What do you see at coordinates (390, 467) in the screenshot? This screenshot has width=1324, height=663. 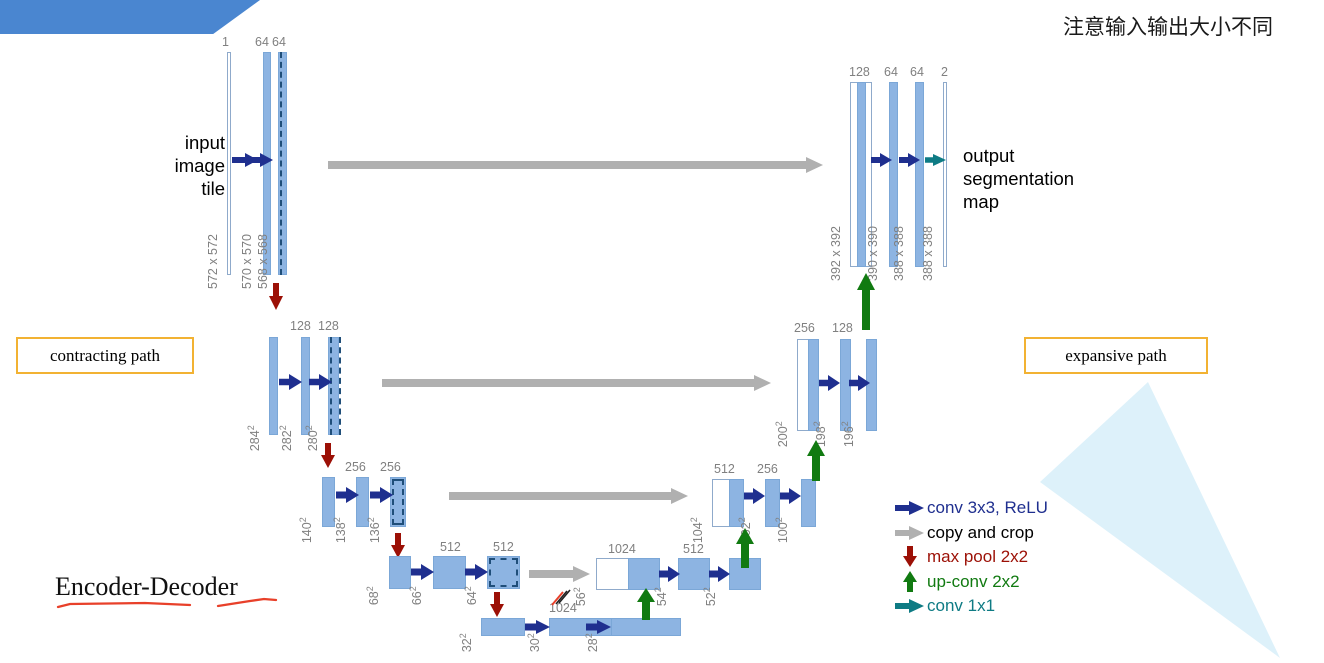 I see `block-l3c-3-channels: 256` at bounding box center [390, 467].